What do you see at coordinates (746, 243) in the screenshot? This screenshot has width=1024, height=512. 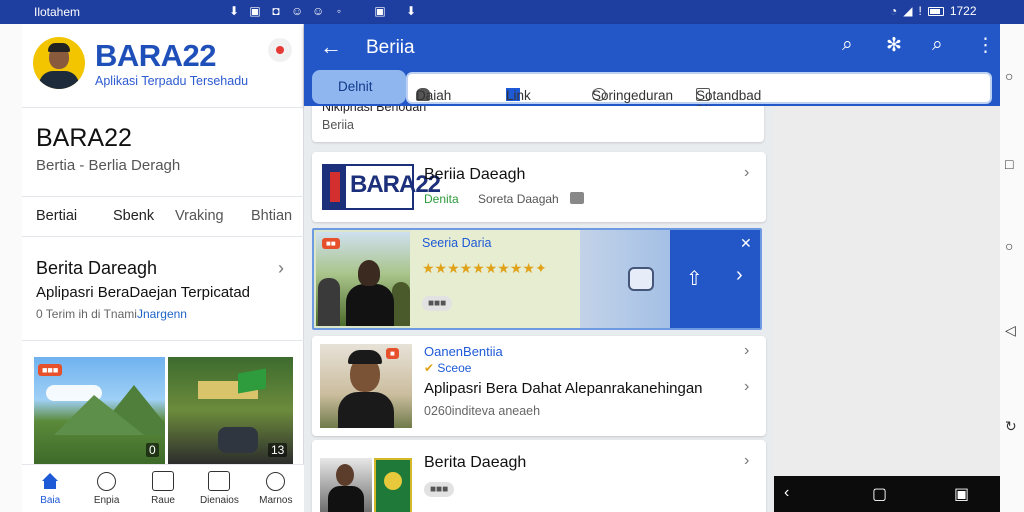 I see `close-icon: ✕` at bounding box center [746, 243].